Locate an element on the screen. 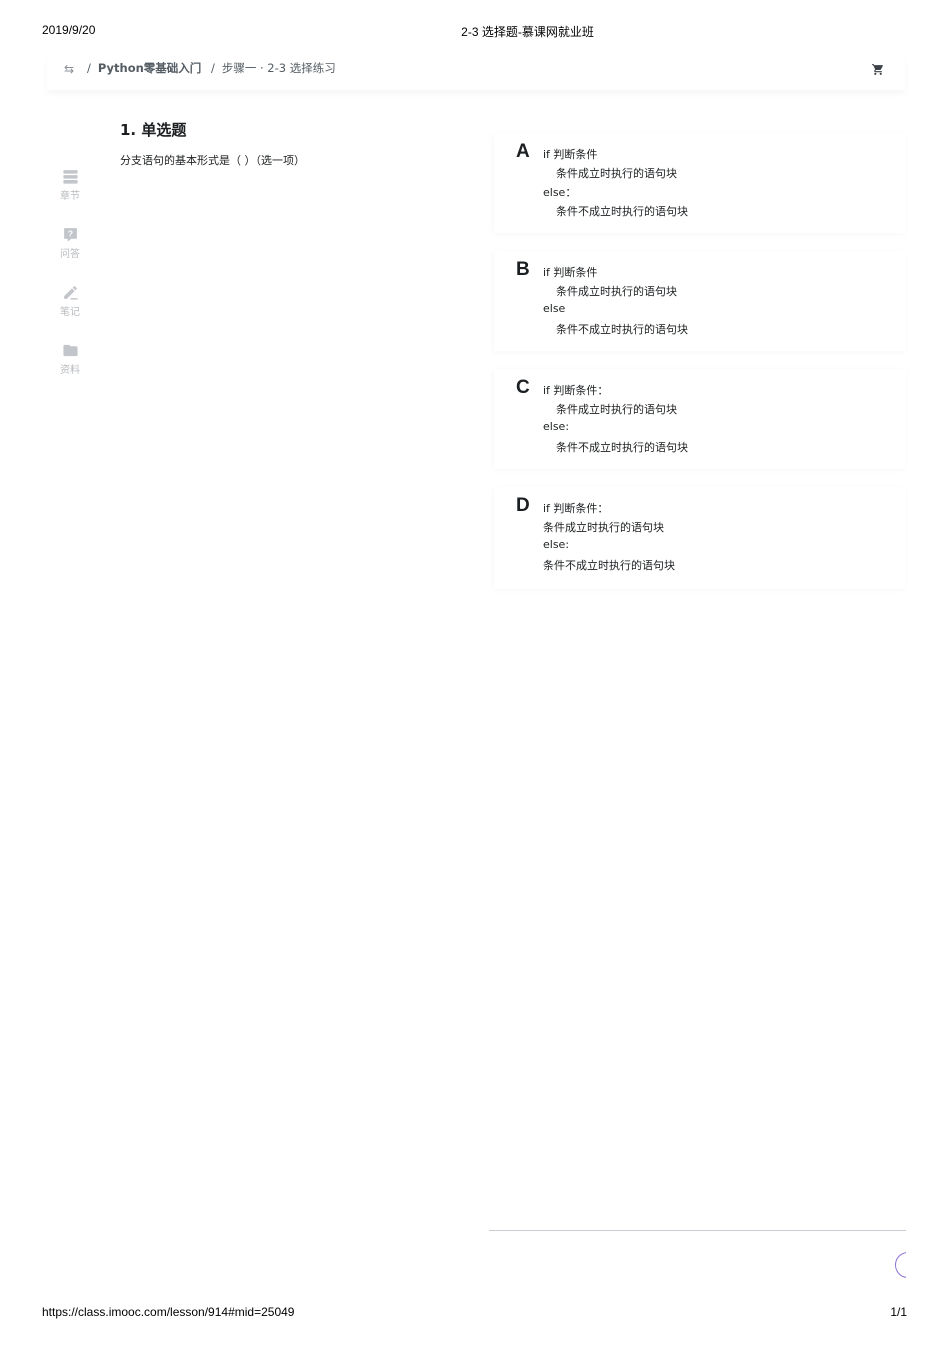 This screenshot has height=1345, width=950. print-page-number: 1/1 is located at coordinates (898, 1312).